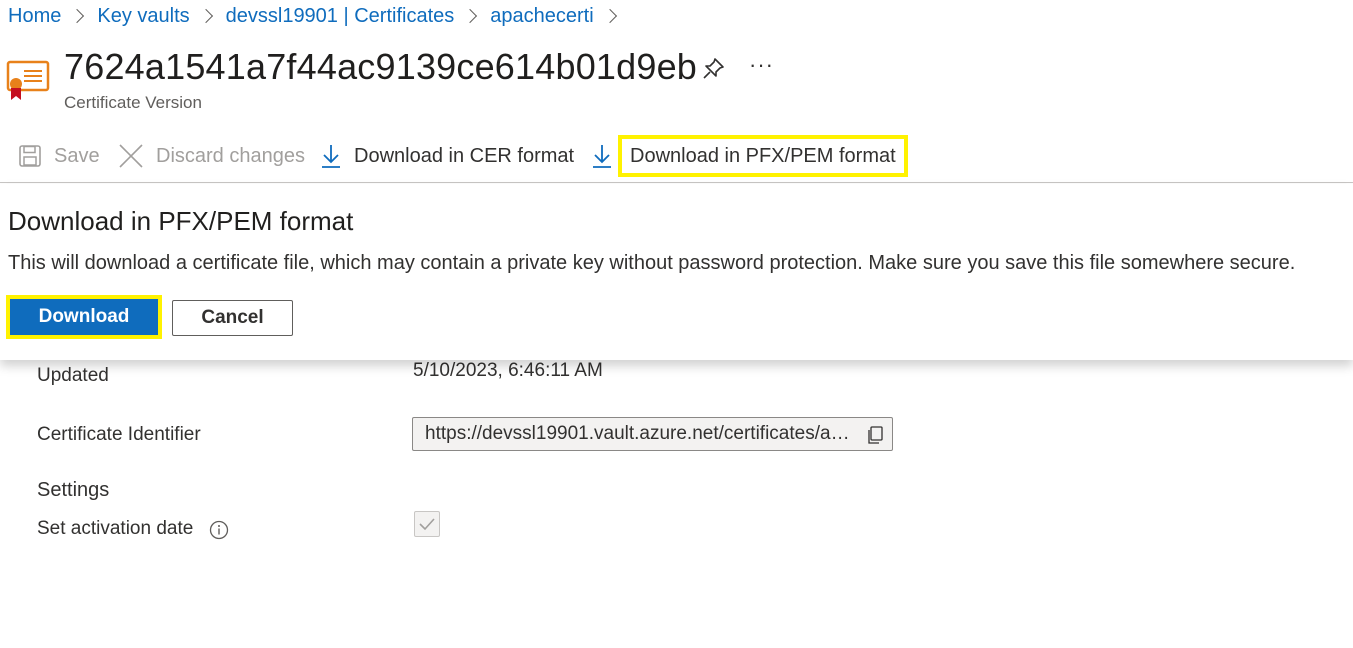 The width and height of the screenshot is (1353, 648). What do you see at coordinates (143, 16) in the screenshot?
I see `breadcrumb-key-vaults: Key vaults` at bounding box center [143, 16].